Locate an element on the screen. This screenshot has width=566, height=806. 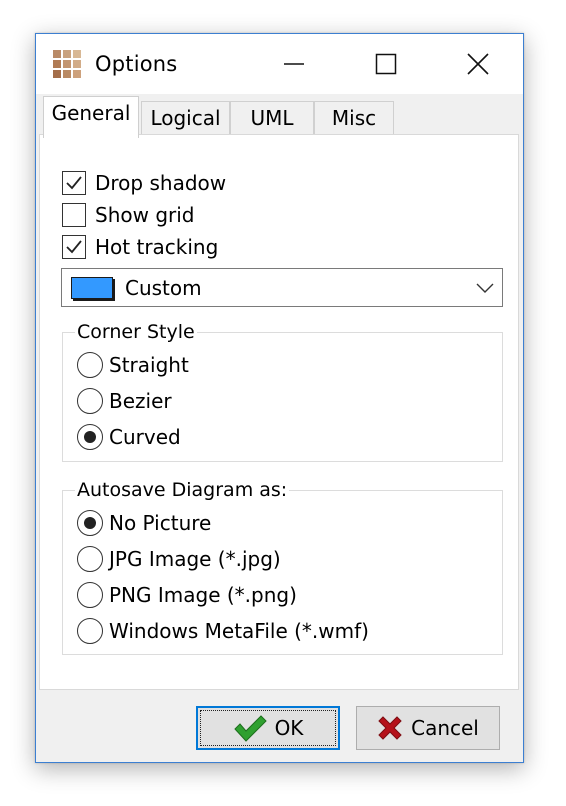
drop-shadow-checkbox: Drop shadow is located at coordinates (144, 183).